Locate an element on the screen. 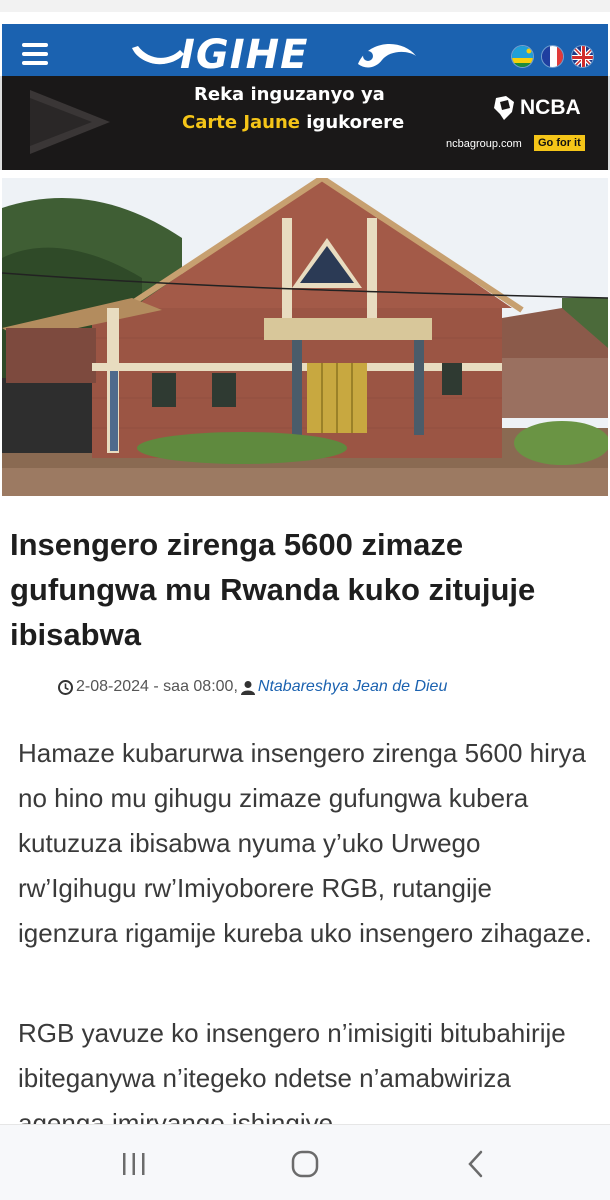 This screenshot has width=610, height=1200. site-logo: IGIHE is located at coordinates (277, 55).